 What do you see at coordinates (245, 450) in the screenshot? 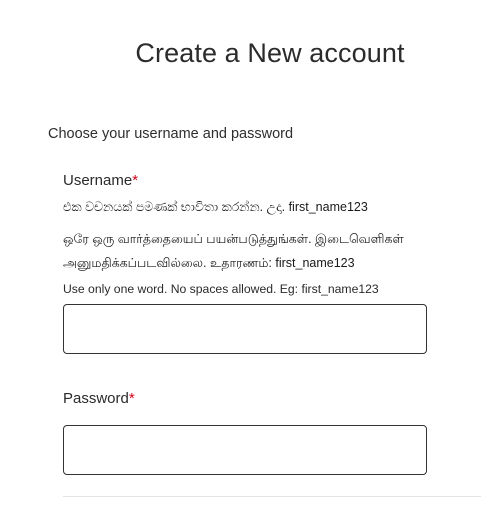
I see `password-input` at bounding box center [245, 450].